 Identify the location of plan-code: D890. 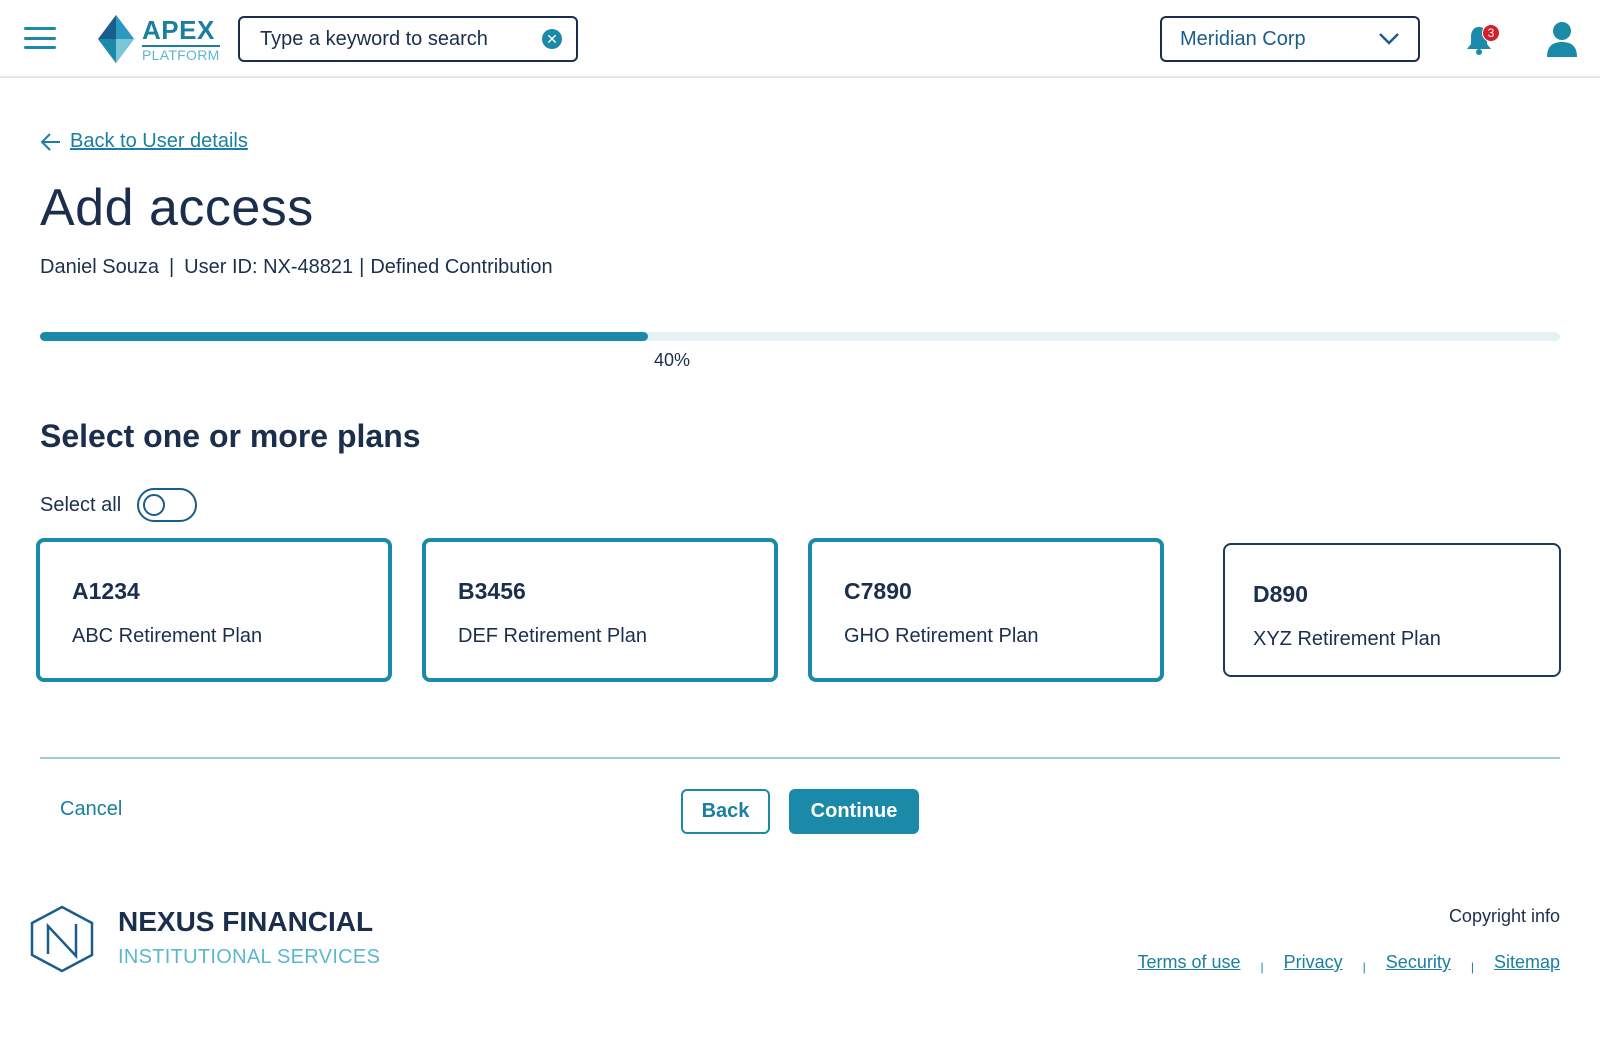
(1280, 594).